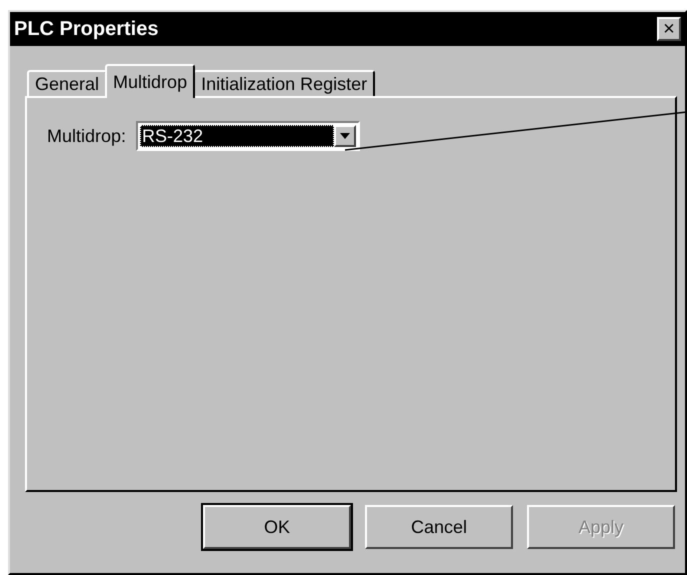 Image resolution: width=687 pixels, height=575 pixels. I want to click on tab: Multidrop, so click(150, 81).